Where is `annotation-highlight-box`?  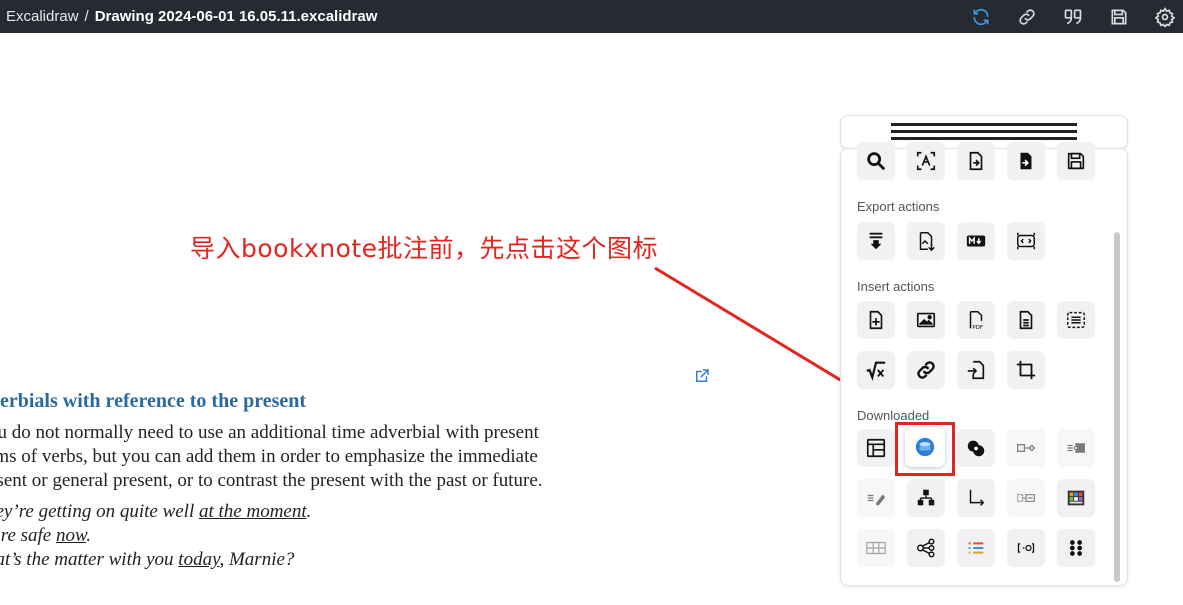 annotation-highlight-box is located at coordinates (925, 449).